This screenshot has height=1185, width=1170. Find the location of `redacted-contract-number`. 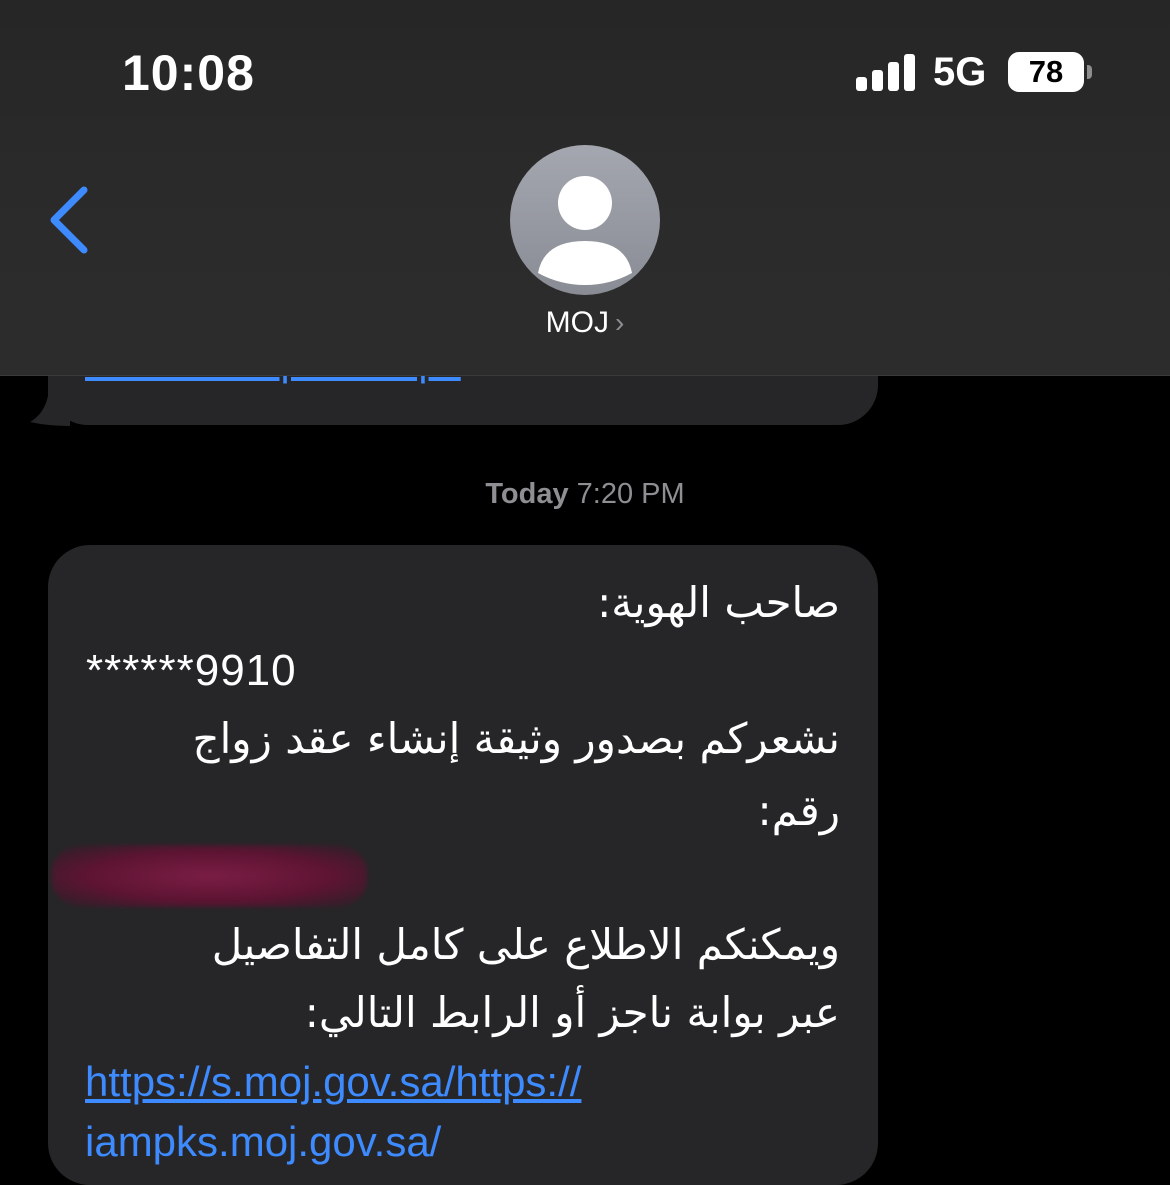

redacted-contract-number is located at coordinates (209, 876).